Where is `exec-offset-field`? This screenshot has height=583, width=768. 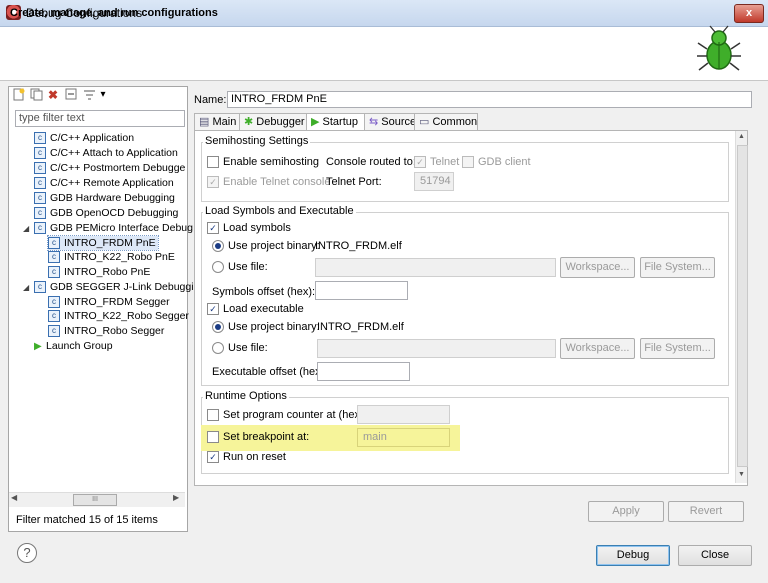 exec-offset-field is located at coordinates (363, 371).